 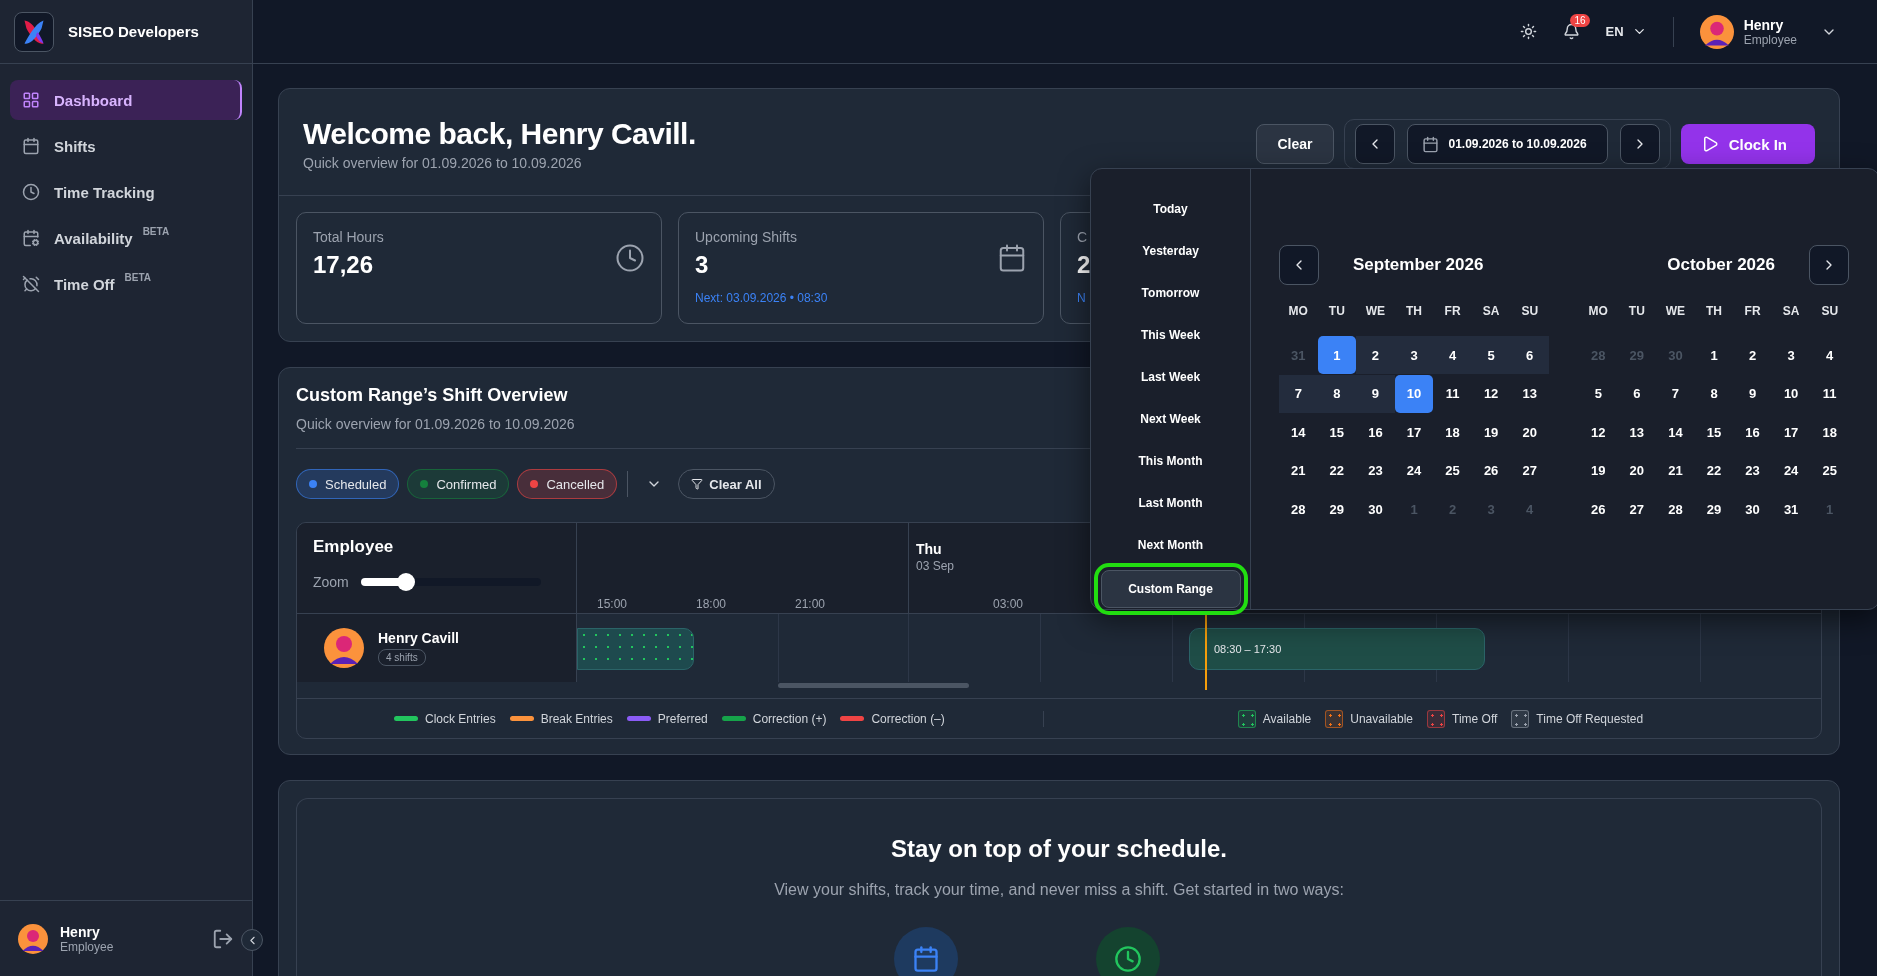 I want to click on preset-option: Next Month, so click(x=1170, y=545).